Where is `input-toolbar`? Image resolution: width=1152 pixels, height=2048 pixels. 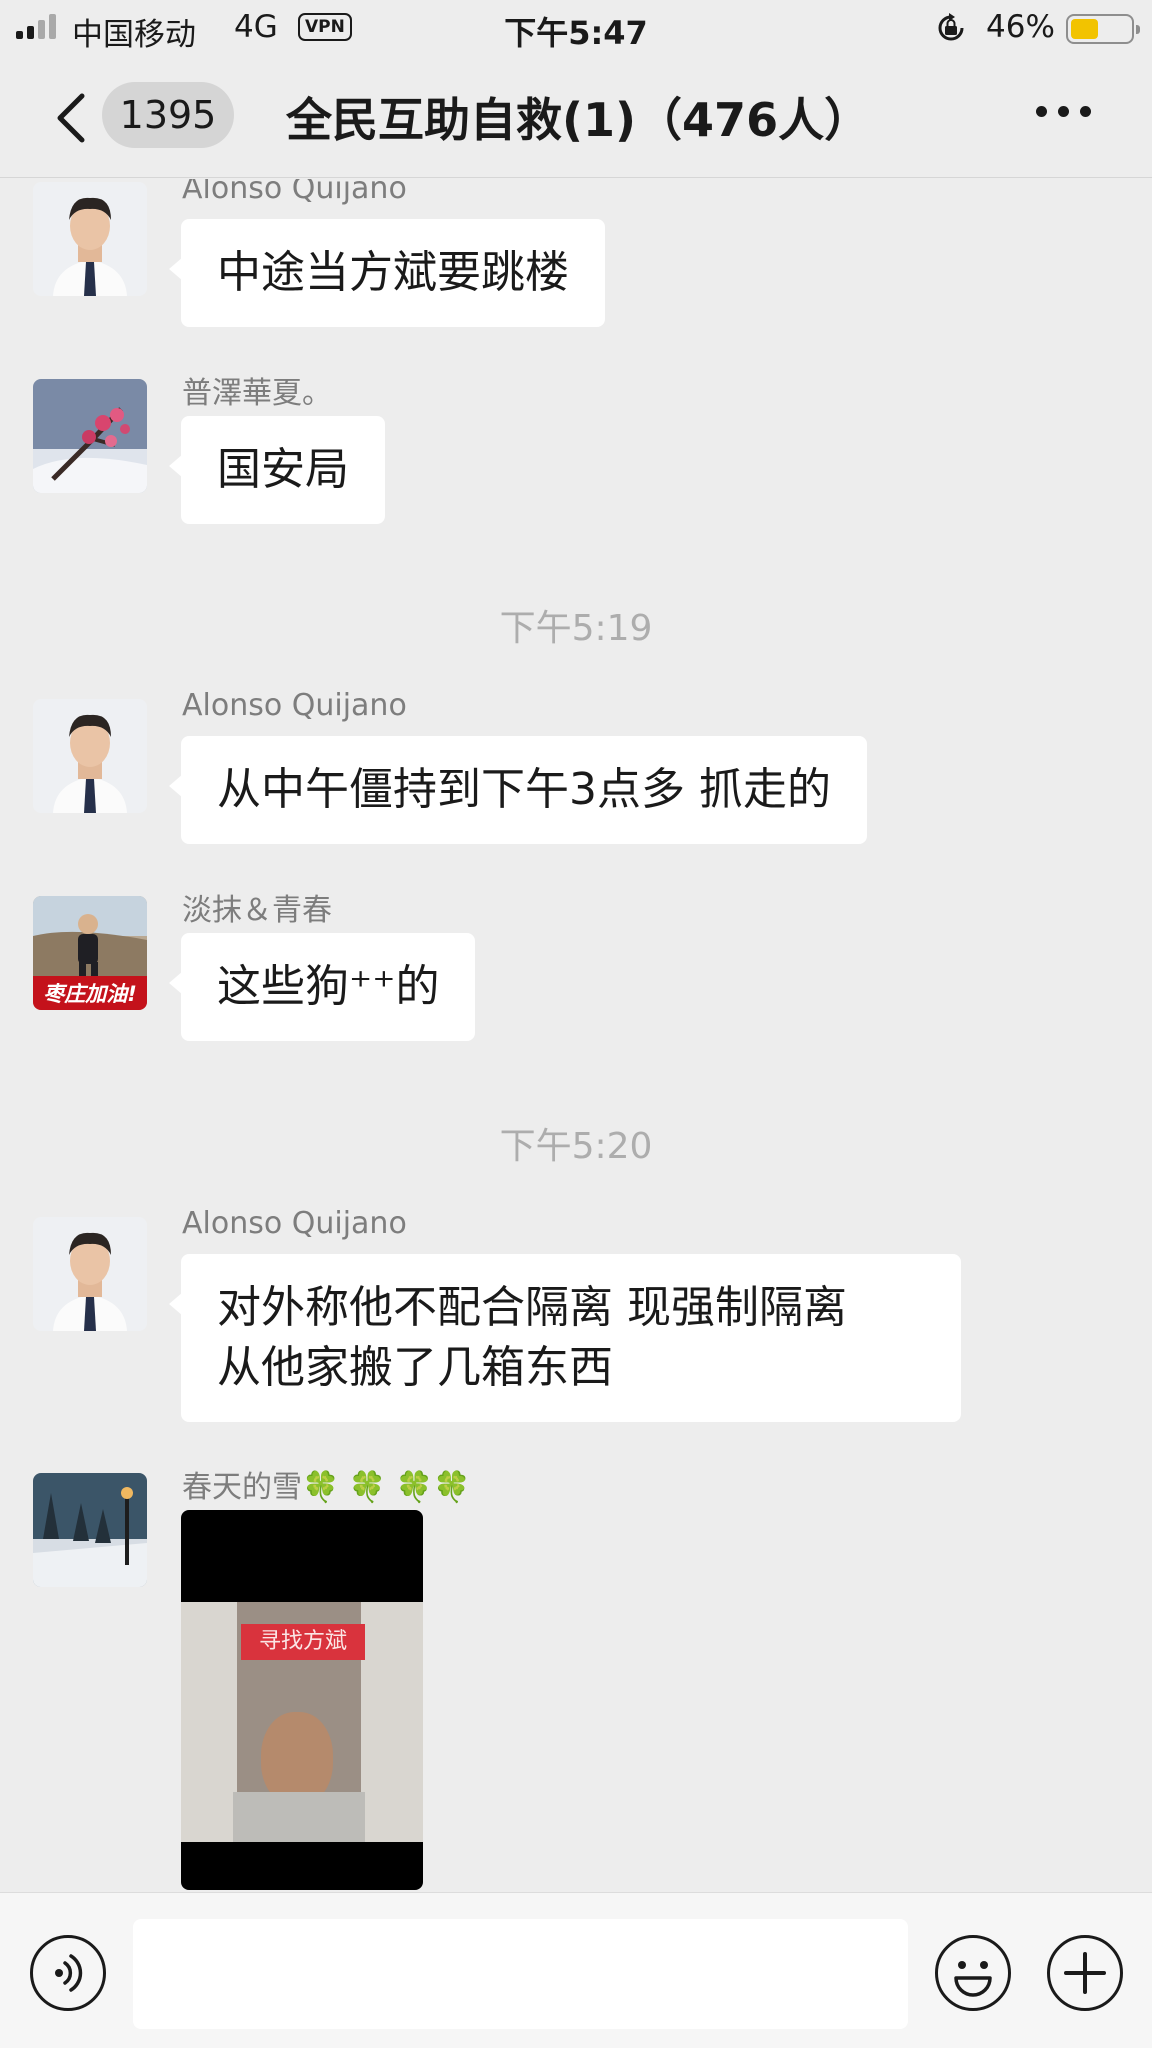 input-toolbar is located at coordinates (576, 1970).